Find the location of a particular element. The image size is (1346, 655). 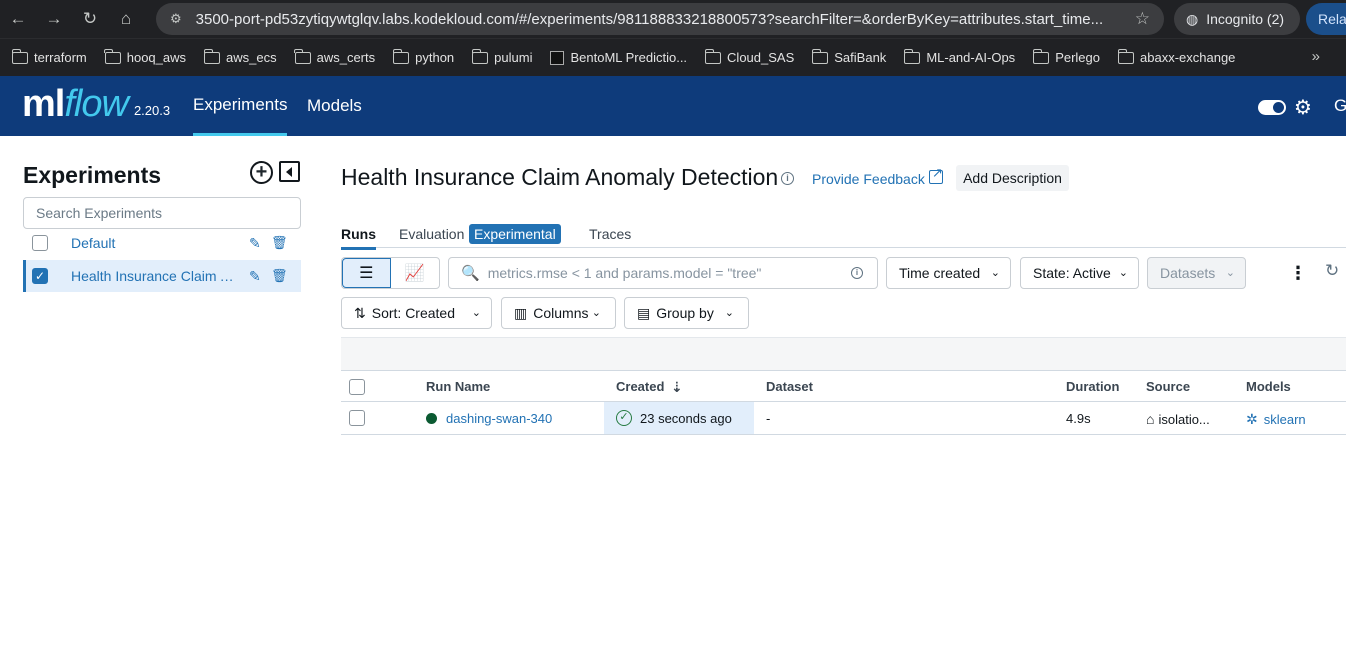

mlflow-header: ml flow 2.20.3 Experiments Models ⚙ G is located at coordinates (673, 106).